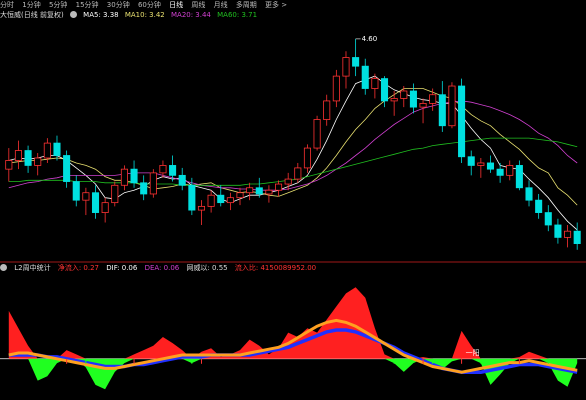 This screenshot has width=586, height=400. What do you see at coordinates (370, 39) in the screenshot?
I see `high-price-marker: 4.60` at bounding box center [370, 39].